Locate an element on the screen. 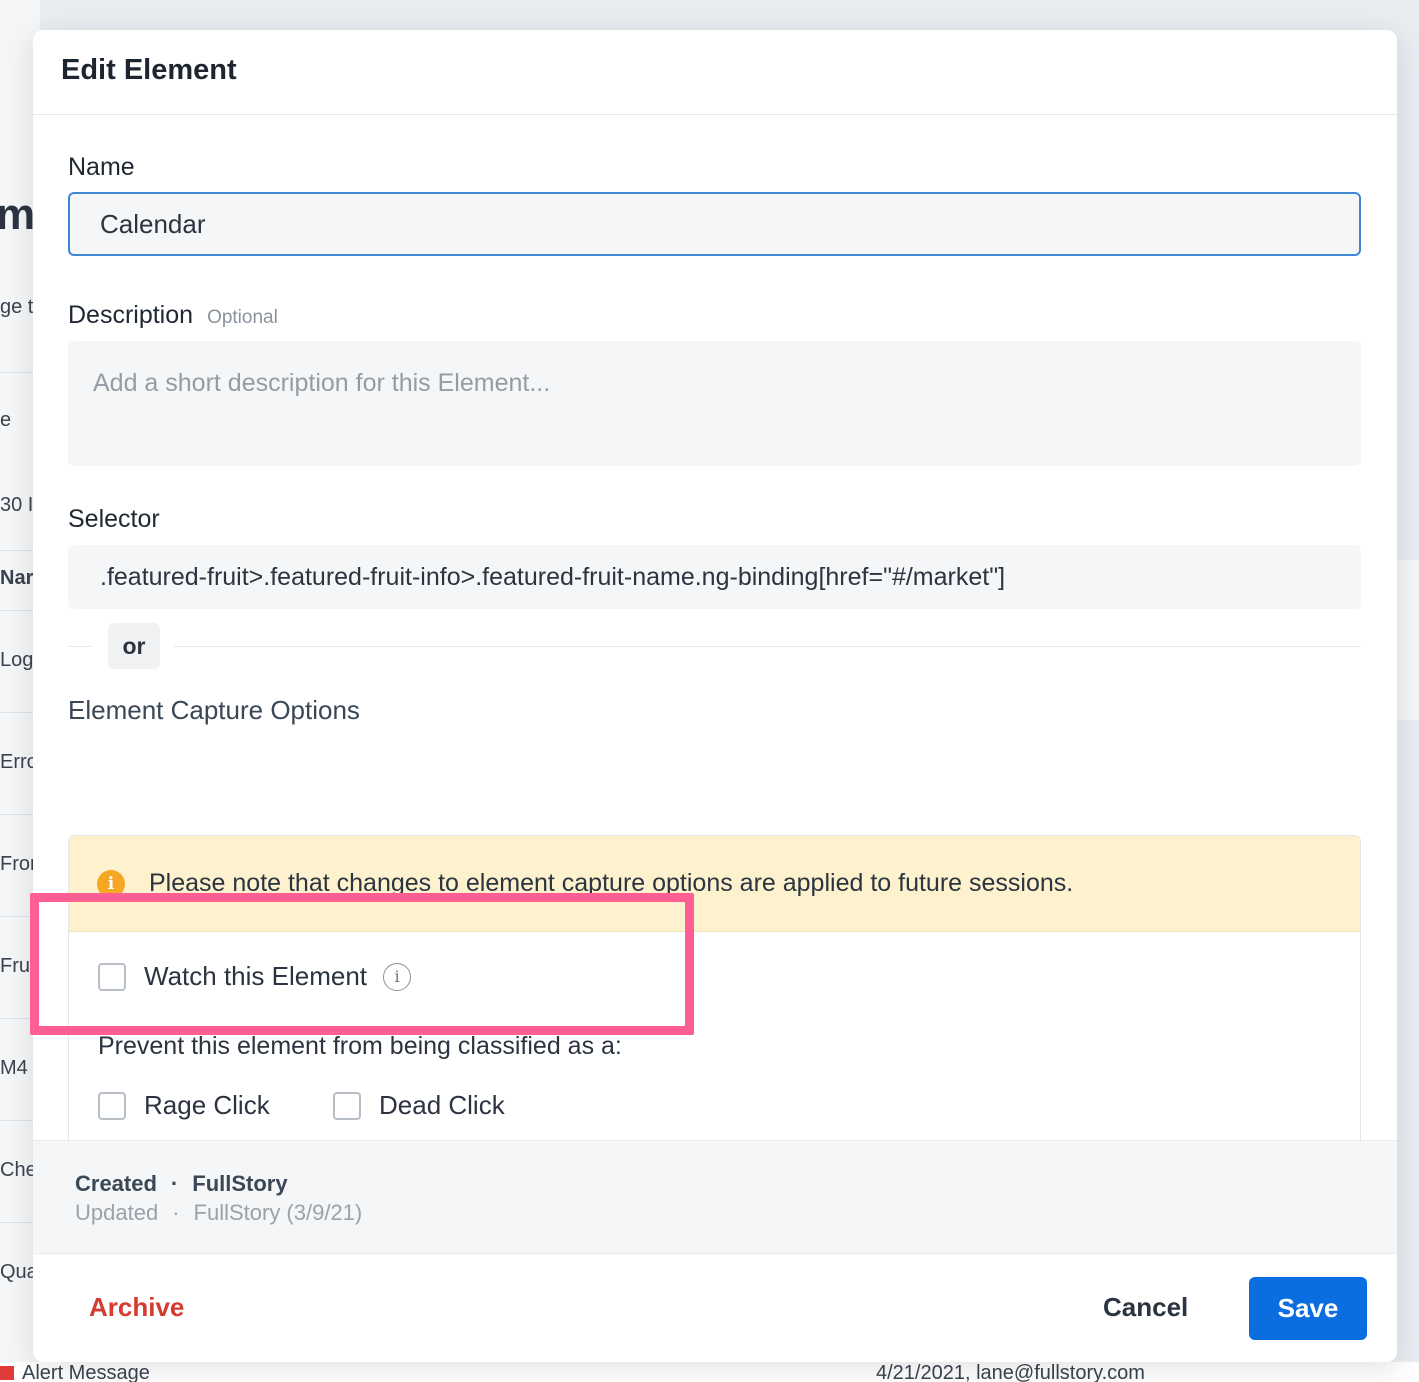  or-pill: or is located at coordinates (134, 646).